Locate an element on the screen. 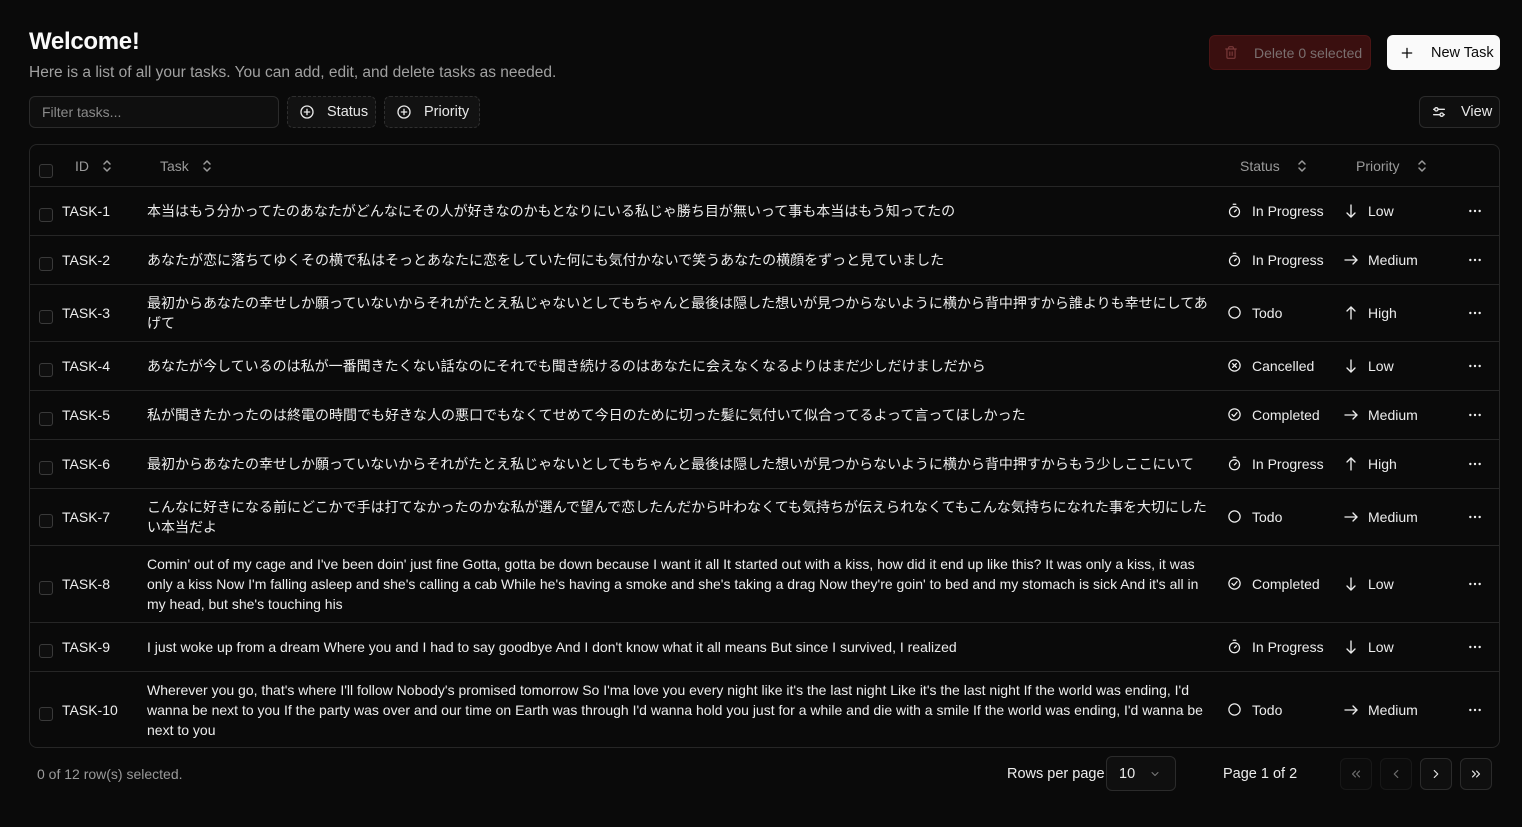  trash-icon is located at coordinates (1233, 52).